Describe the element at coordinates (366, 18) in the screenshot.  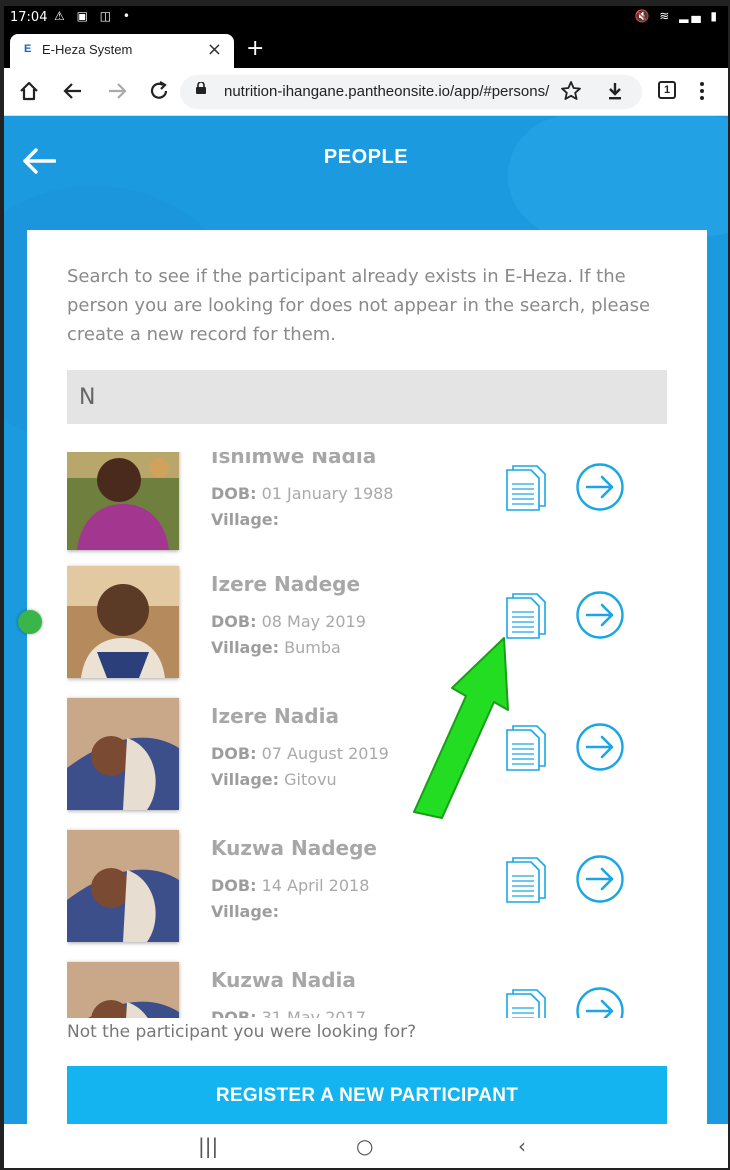
I see `status-bar: 17:04 ⚠ ▣ ◫ • 🔇 ≋ ▂▄ ▮` at that location.